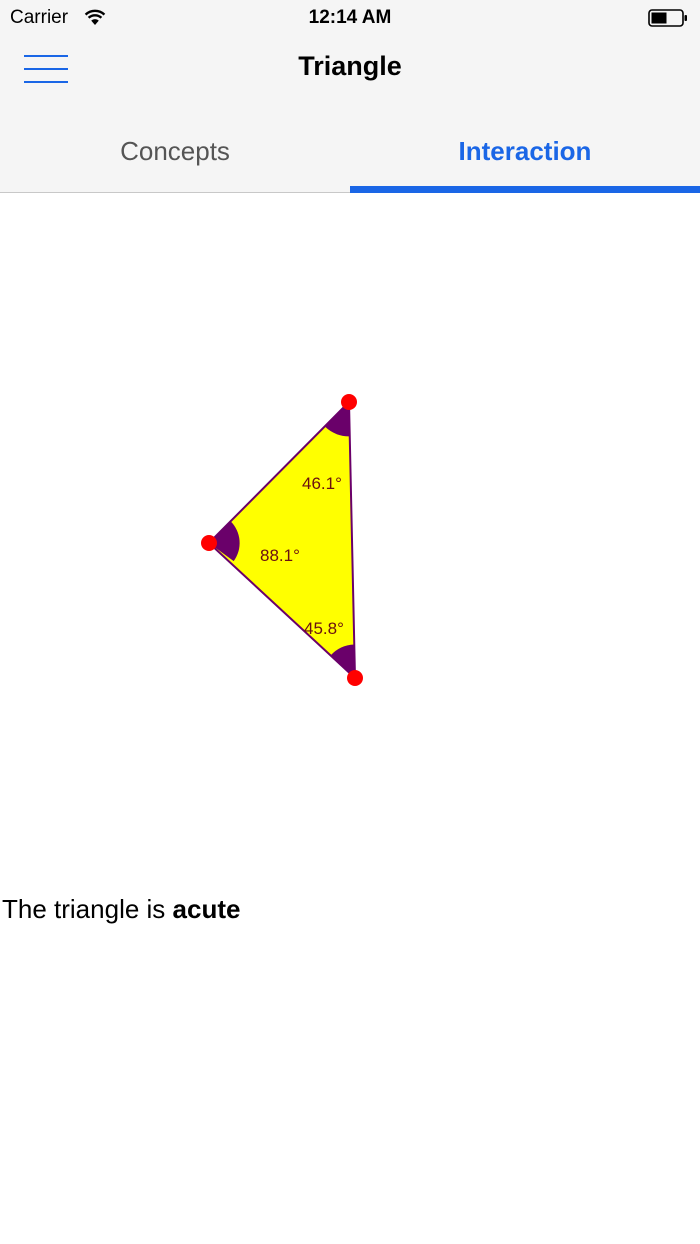 Image resolution: width=700 pixels, height=1244 pixels. What do you see at coordinates (324, 628) in the screenshot?
I see `angle-label-bottom: 45.8°` at bounding box center [324, 628].